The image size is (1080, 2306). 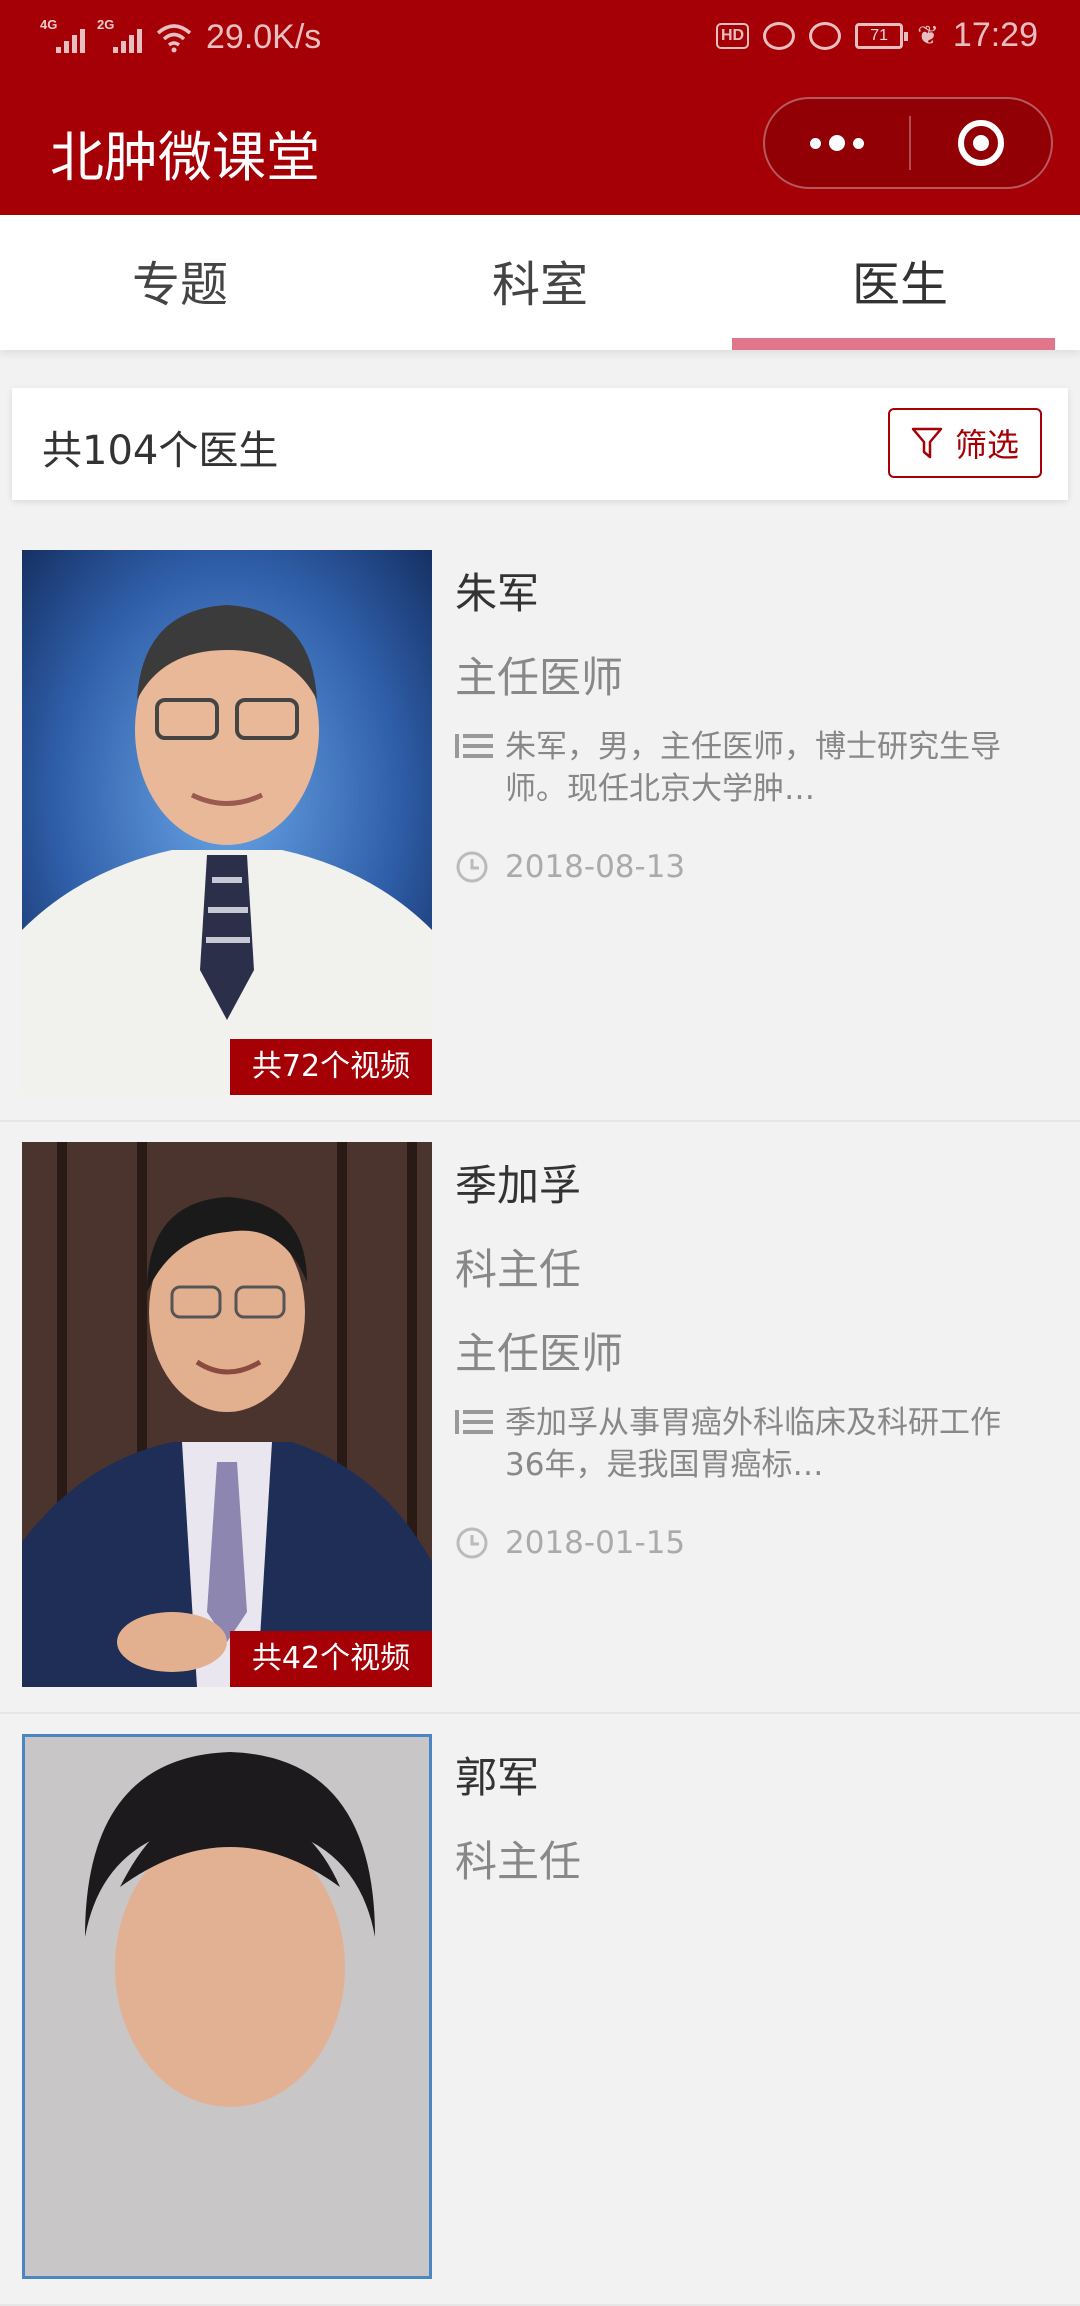 I want to click on video-count-badge: 共42个视频, so click(x=331, y=1659).